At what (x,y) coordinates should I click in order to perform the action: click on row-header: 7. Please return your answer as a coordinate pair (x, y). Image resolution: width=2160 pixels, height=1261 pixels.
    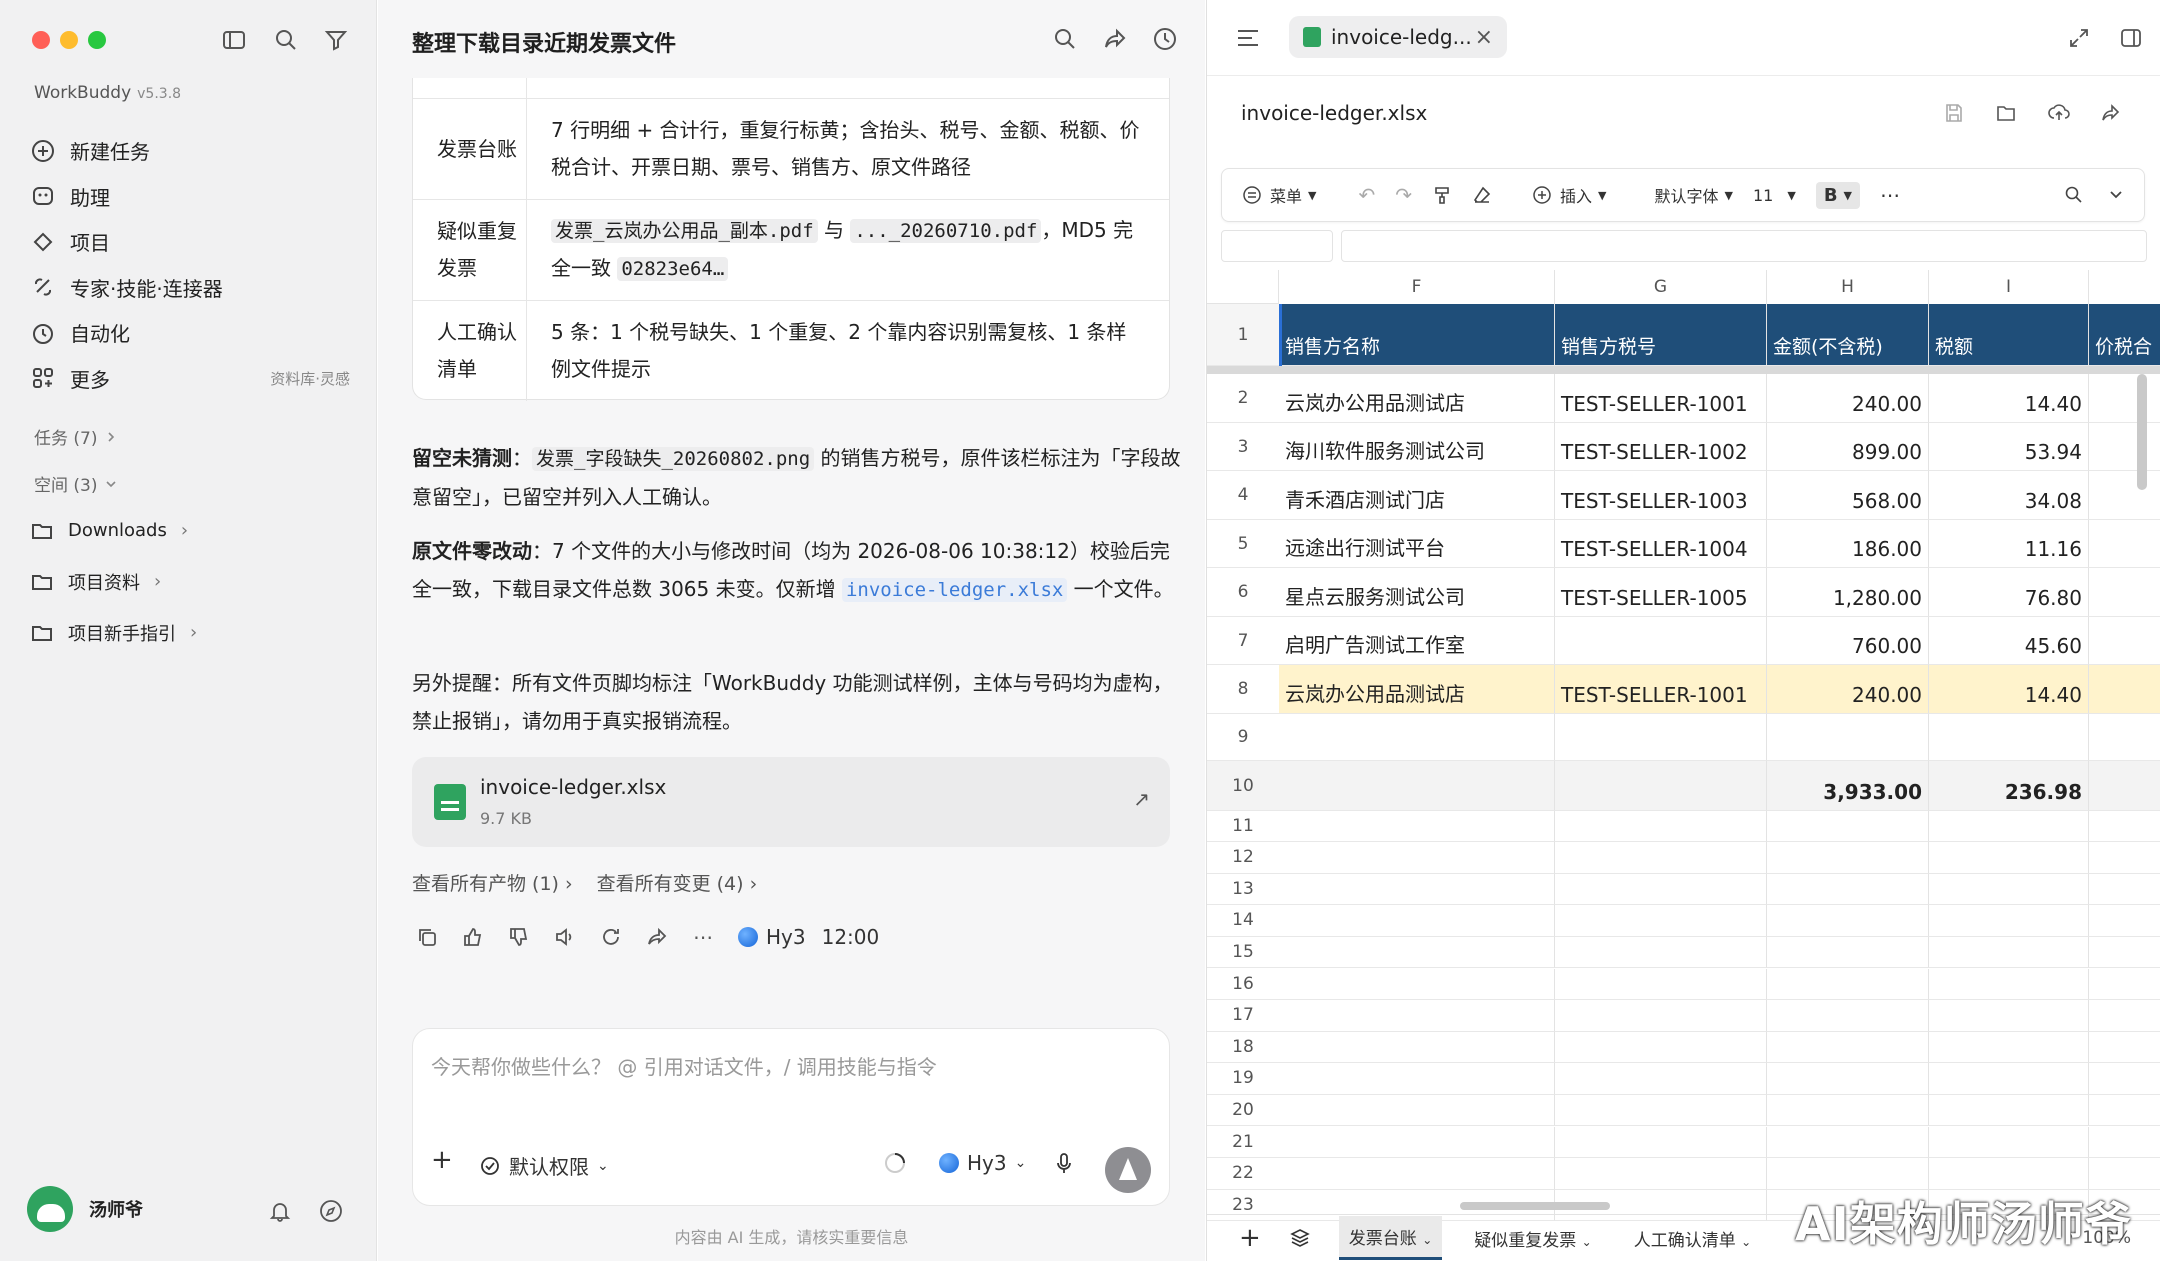
    Looking at the image, I should click on (1243, 641).